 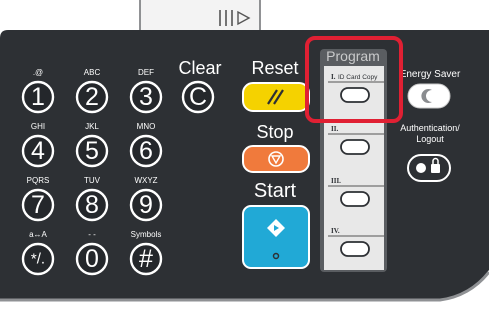 I want to click on auth-label-line1: Authentication/, so click(x=430, y=128).